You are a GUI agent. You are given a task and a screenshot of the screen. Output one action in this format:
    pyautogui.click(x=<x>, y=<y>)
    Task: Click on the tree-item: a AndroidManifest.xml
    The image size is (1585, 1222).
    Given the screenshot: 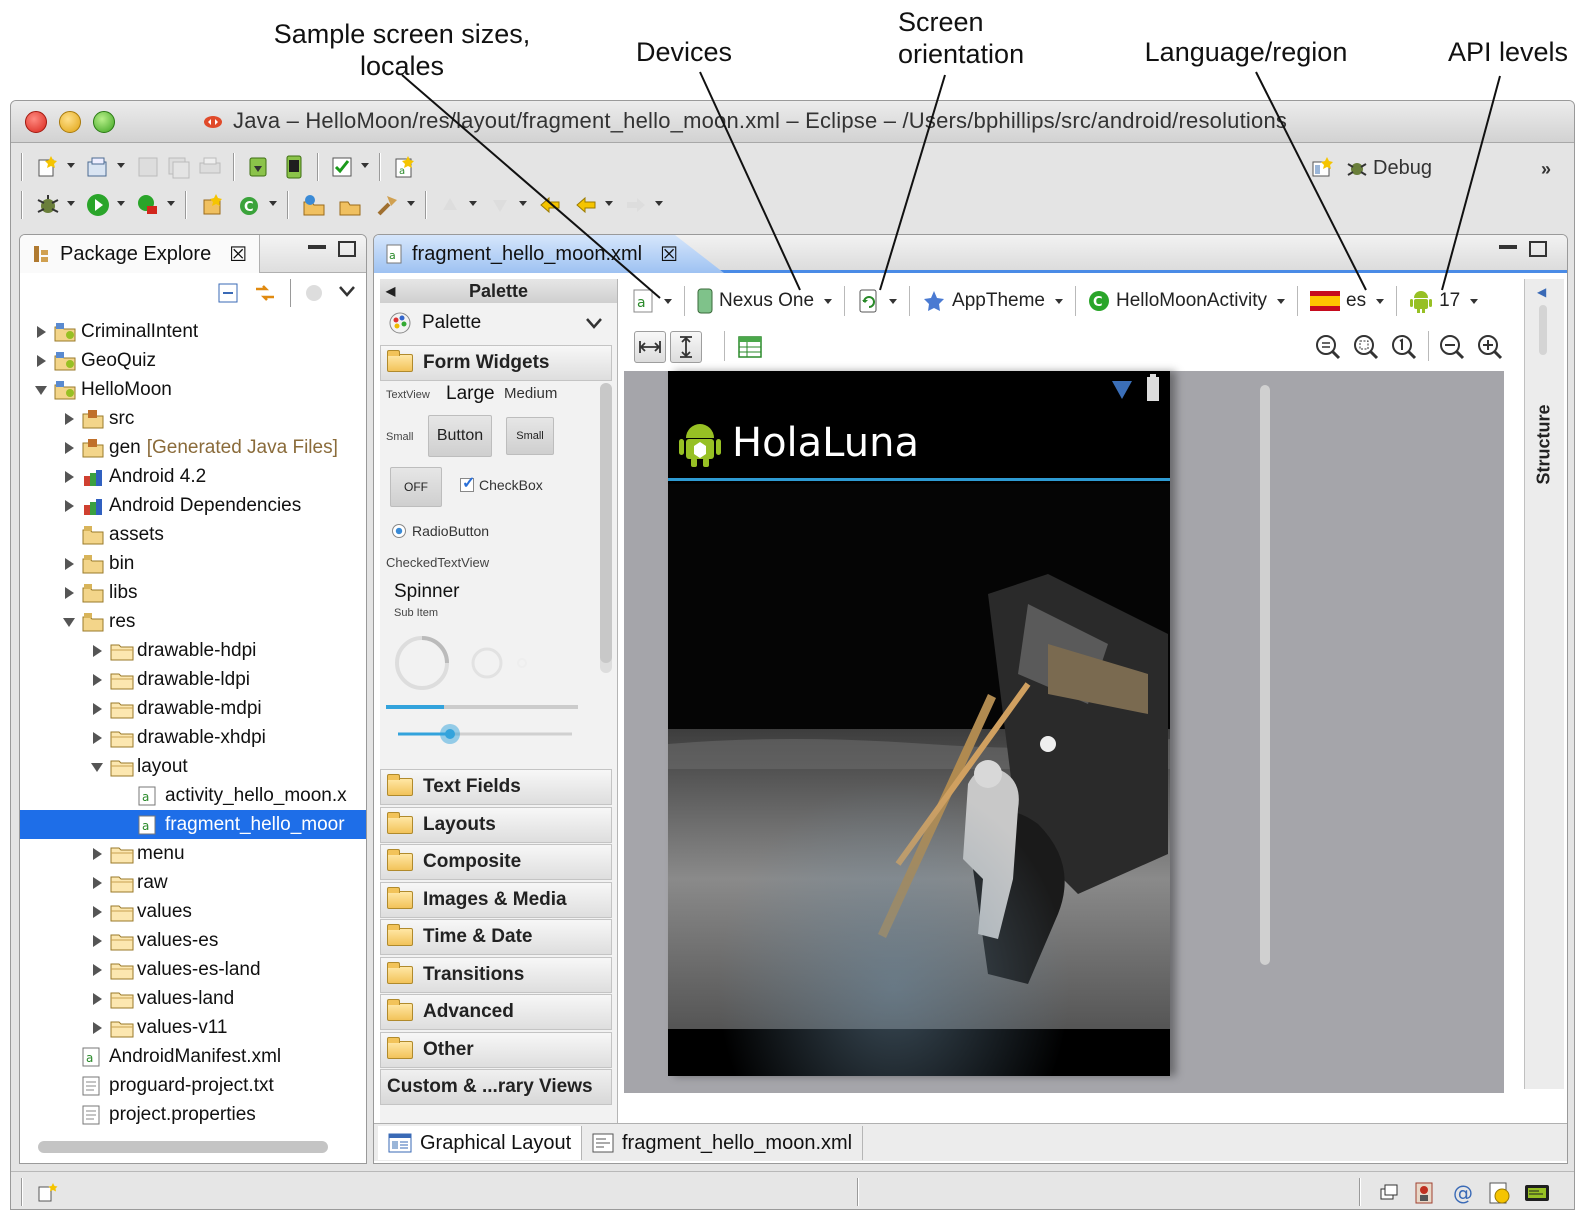 What is the action you would take?
    pyautogui.click(x=193, y=1056)
    